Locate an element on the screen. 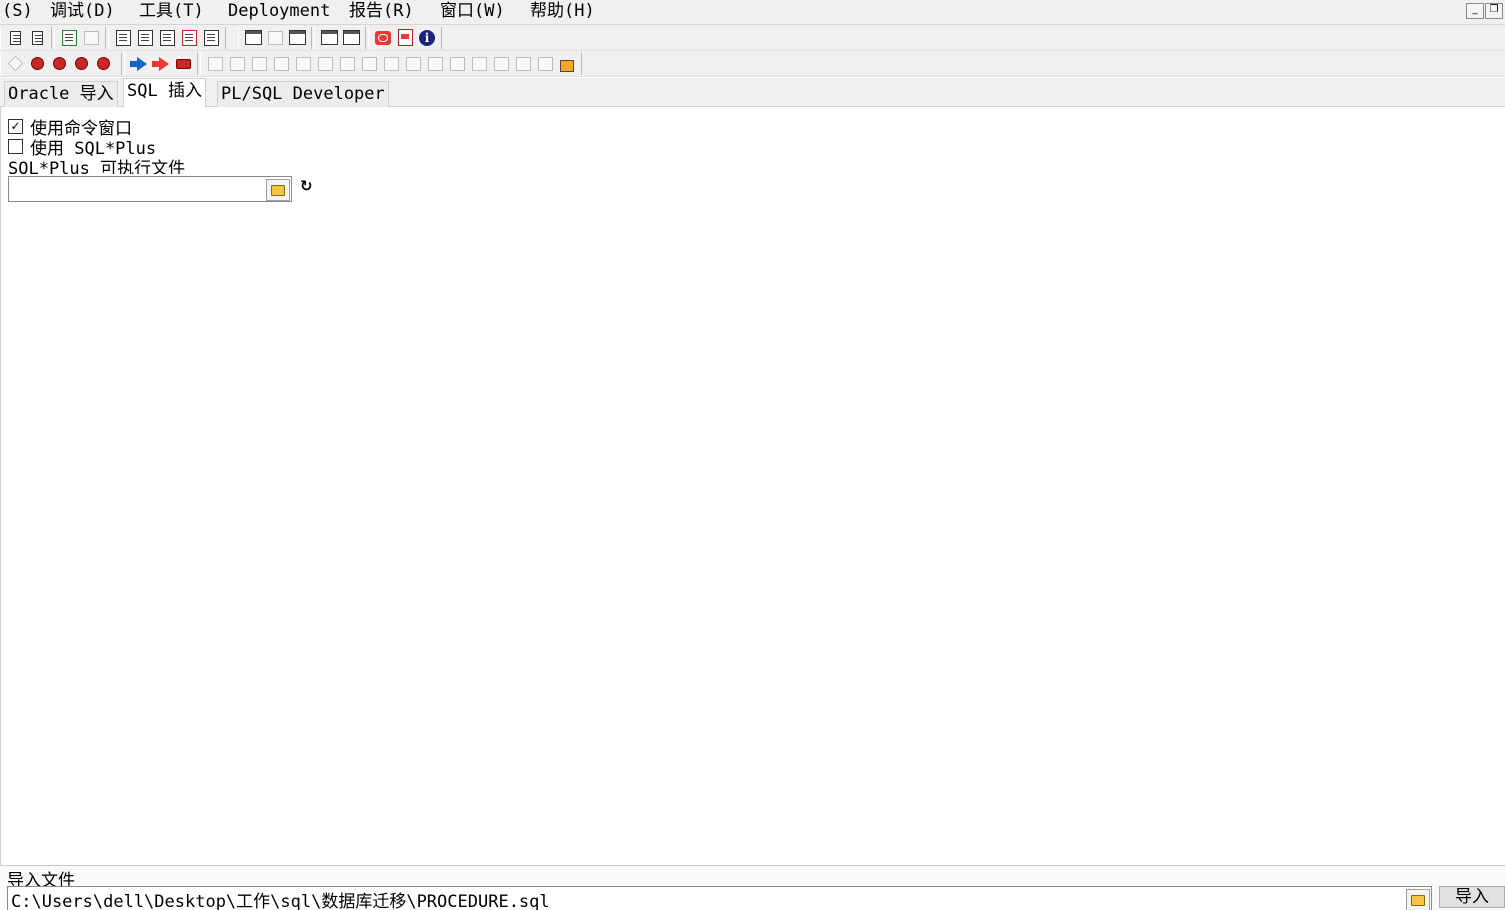 The width and height of the screenshot is (1505, 910). toolbar-debug is located at coordinates (752, 64).